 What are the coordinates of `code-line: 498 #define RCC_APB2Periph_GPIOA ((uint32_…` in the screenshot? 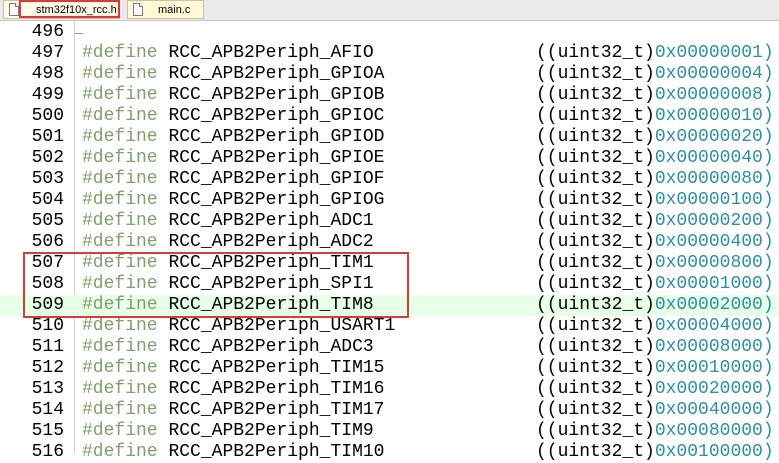 It's located at (389, 74).